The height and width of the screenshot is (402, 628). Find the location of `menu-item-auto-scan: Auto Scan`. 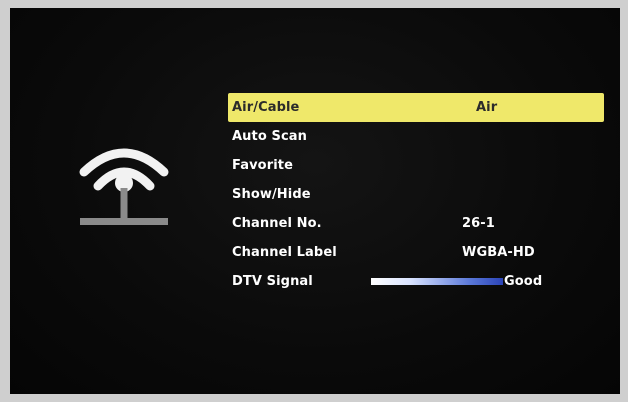

menu-item-auto-scan: Auto Scan is located at coordinates (416, 136).